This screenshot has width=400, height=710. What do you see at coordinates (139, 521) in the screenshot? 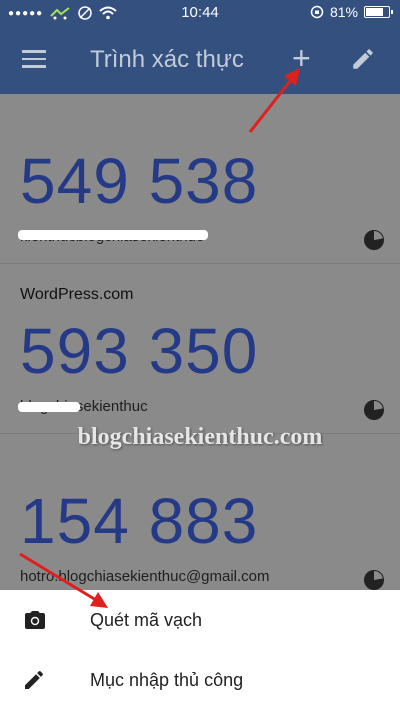
I see `otp-code: 154 883` at bounding box center [139, 521].